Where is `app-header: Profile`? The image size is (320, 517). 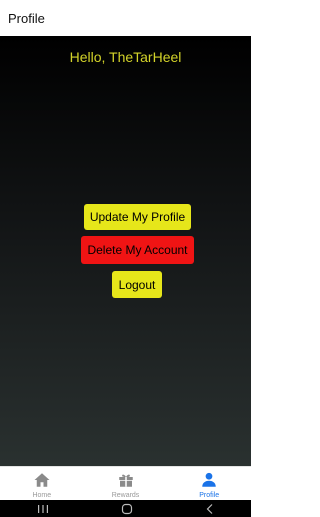
app-header: Profile is located at coordinates (125, 18).